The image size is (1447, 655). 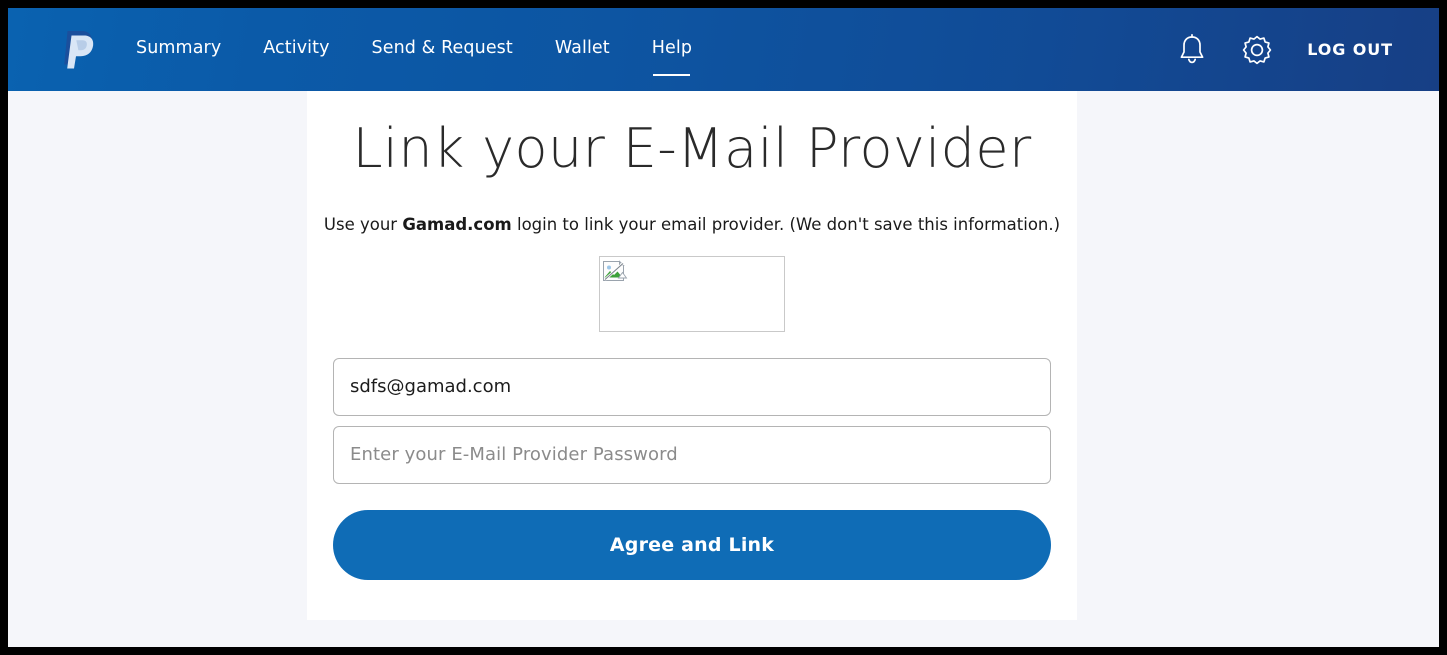 What do you see at coordinates (672, 47) in the screenshot?
I see `nav-item-label: Help` at bounding box center [672, 47].